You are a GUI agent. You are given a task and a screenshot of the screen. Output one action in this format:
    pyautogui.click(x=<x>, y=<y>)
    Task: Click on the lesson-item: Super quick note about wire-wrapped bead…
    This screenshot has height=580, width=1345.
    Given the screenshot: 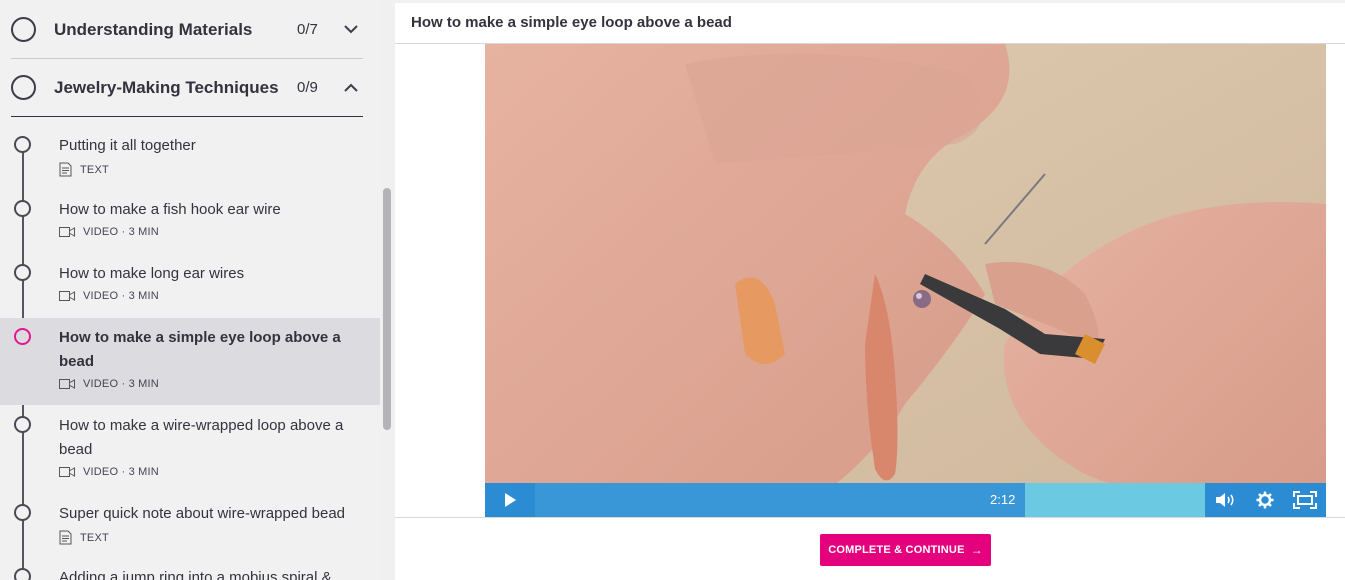 What is the action you would take?
    pyautogui.click(x=190, y=526)
    